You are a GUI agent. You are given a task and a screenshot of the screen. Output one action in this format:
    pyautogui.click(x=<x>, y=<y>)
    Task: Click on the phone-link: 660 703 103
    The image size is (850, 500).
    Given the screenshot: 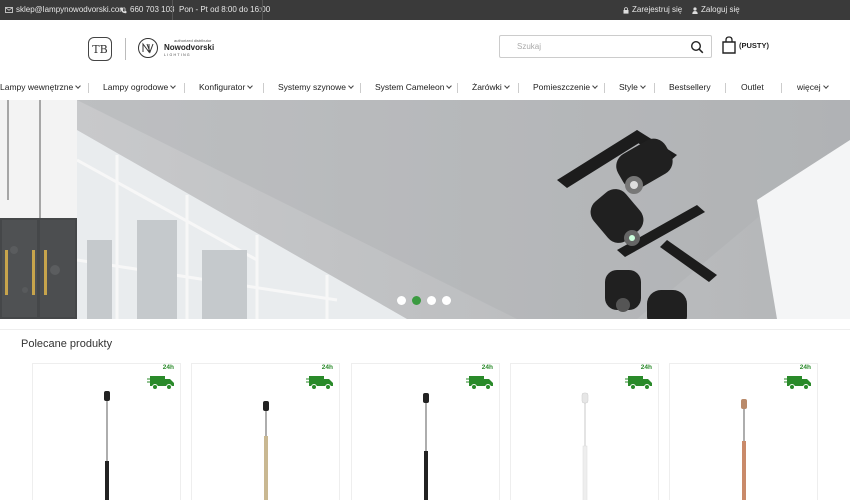 What is the action you would take?
    pyautogui.click(x=147, y=10)
    